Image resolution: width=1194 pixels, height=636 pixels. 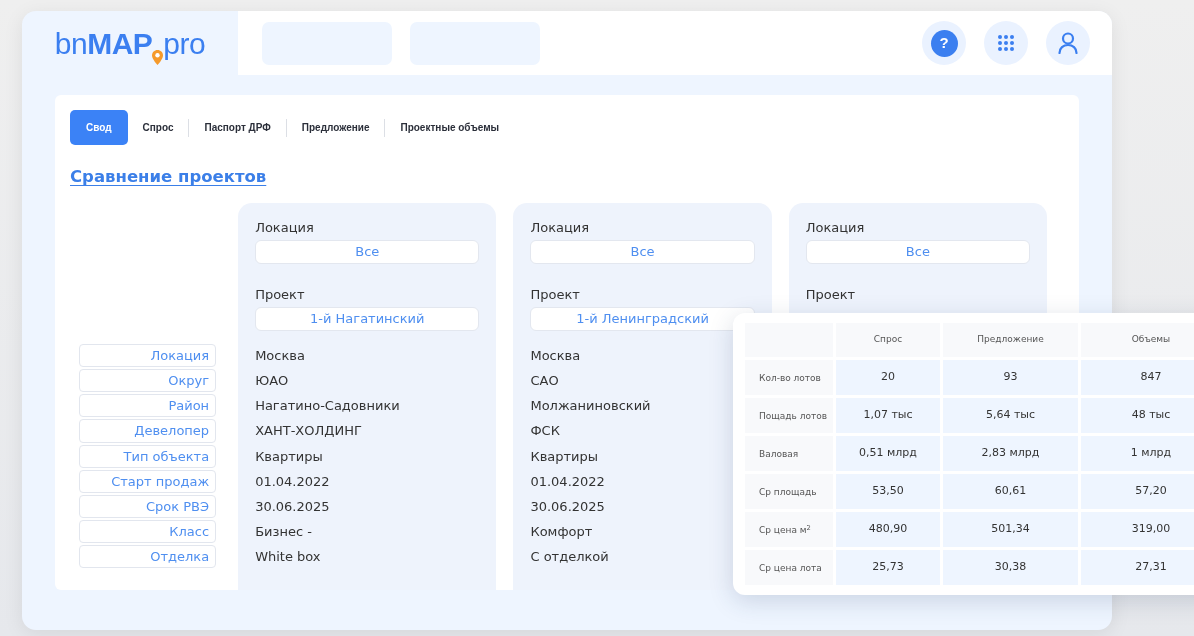 I want to click on row-label: Район, so click(x=148, y=406).